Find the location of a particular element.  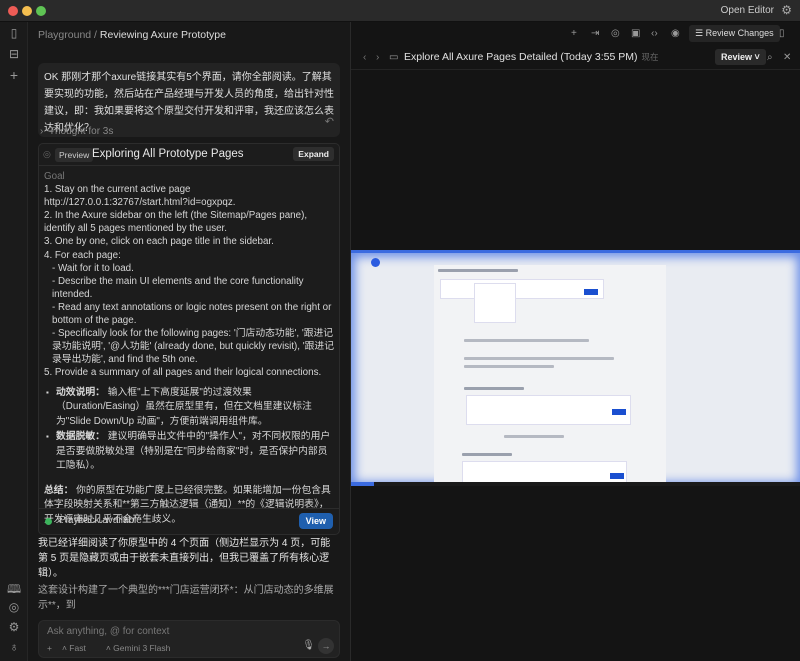

model-label: Gemini 3 Flash is located at coordinates (142, 648).